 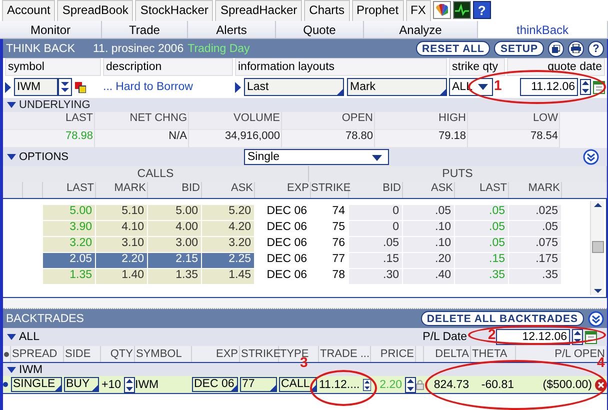 I want to click on day-status: Trading Day, so click(x=219, y=48).